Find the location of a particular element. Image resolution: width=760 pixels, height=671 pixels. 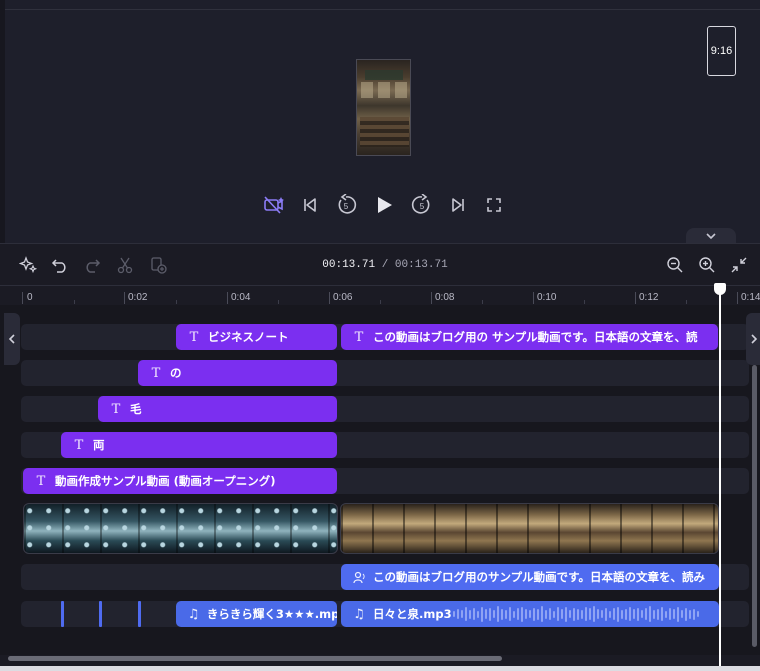

current-time: 00:13.71 is located at coordinates (349, 265).